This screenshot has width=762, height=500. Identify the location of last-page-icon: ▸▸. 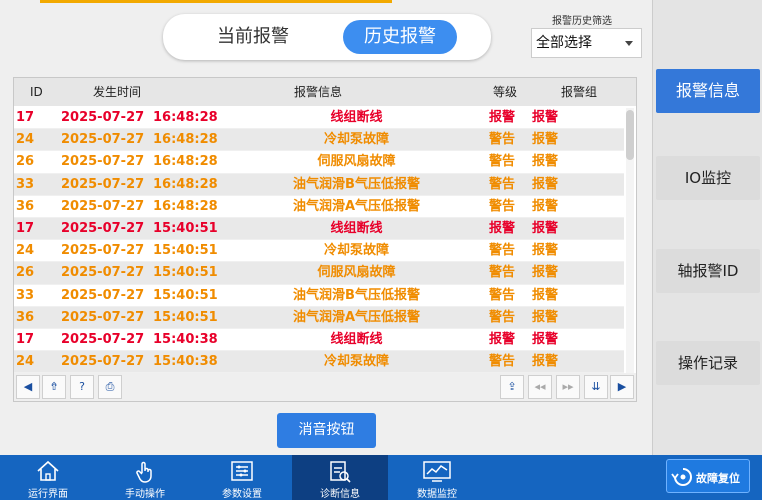
(568, 387).